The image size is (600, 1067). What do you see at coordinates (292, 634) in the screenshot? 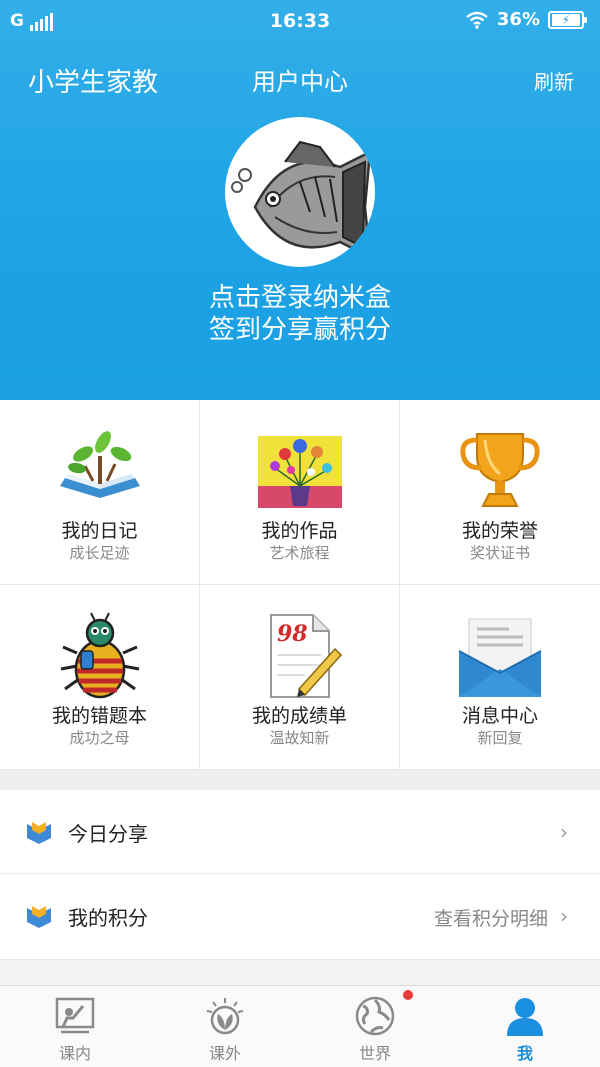
I see `score-text: 98` at bounding box center [292, 634].